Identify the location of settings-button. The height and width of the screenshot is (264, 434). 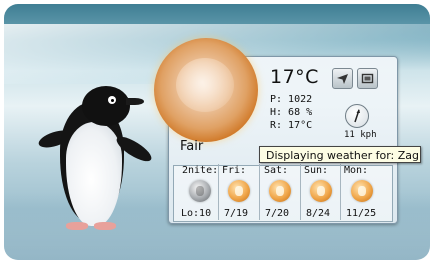
(367, 78).